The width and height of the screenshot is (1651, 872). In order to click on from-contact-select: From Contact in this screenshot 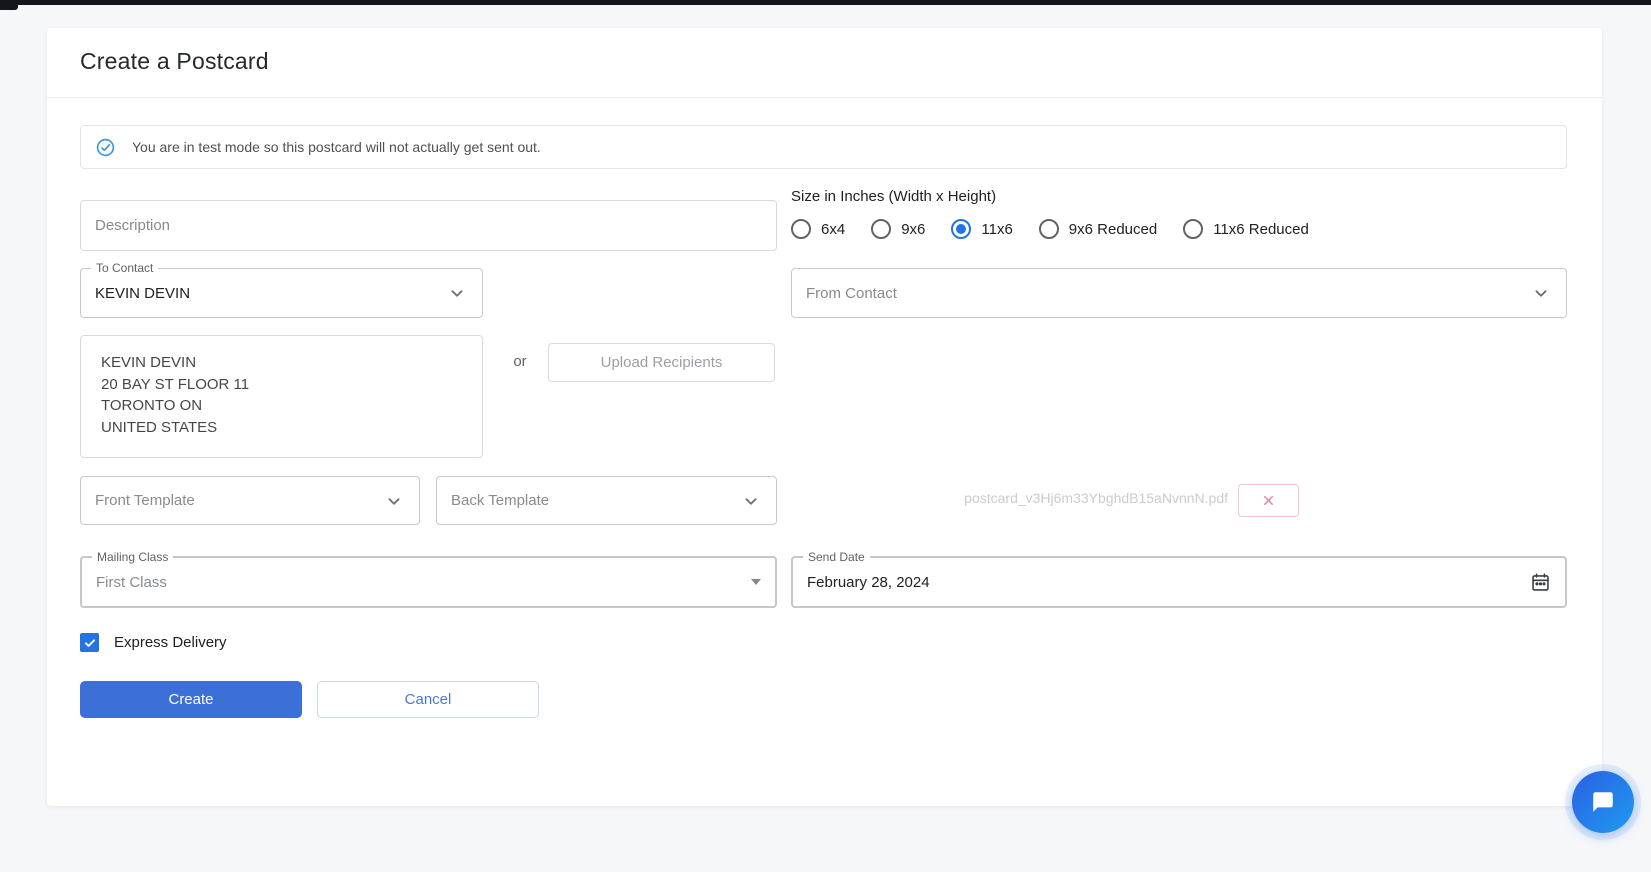, I will do `click(1179, 293)`.